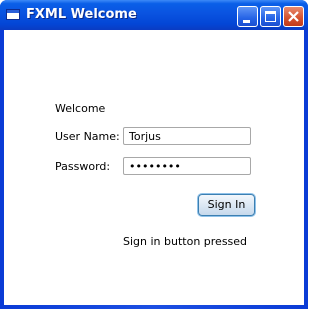  I want to click on username-label: User Name:, so click(87, 136).